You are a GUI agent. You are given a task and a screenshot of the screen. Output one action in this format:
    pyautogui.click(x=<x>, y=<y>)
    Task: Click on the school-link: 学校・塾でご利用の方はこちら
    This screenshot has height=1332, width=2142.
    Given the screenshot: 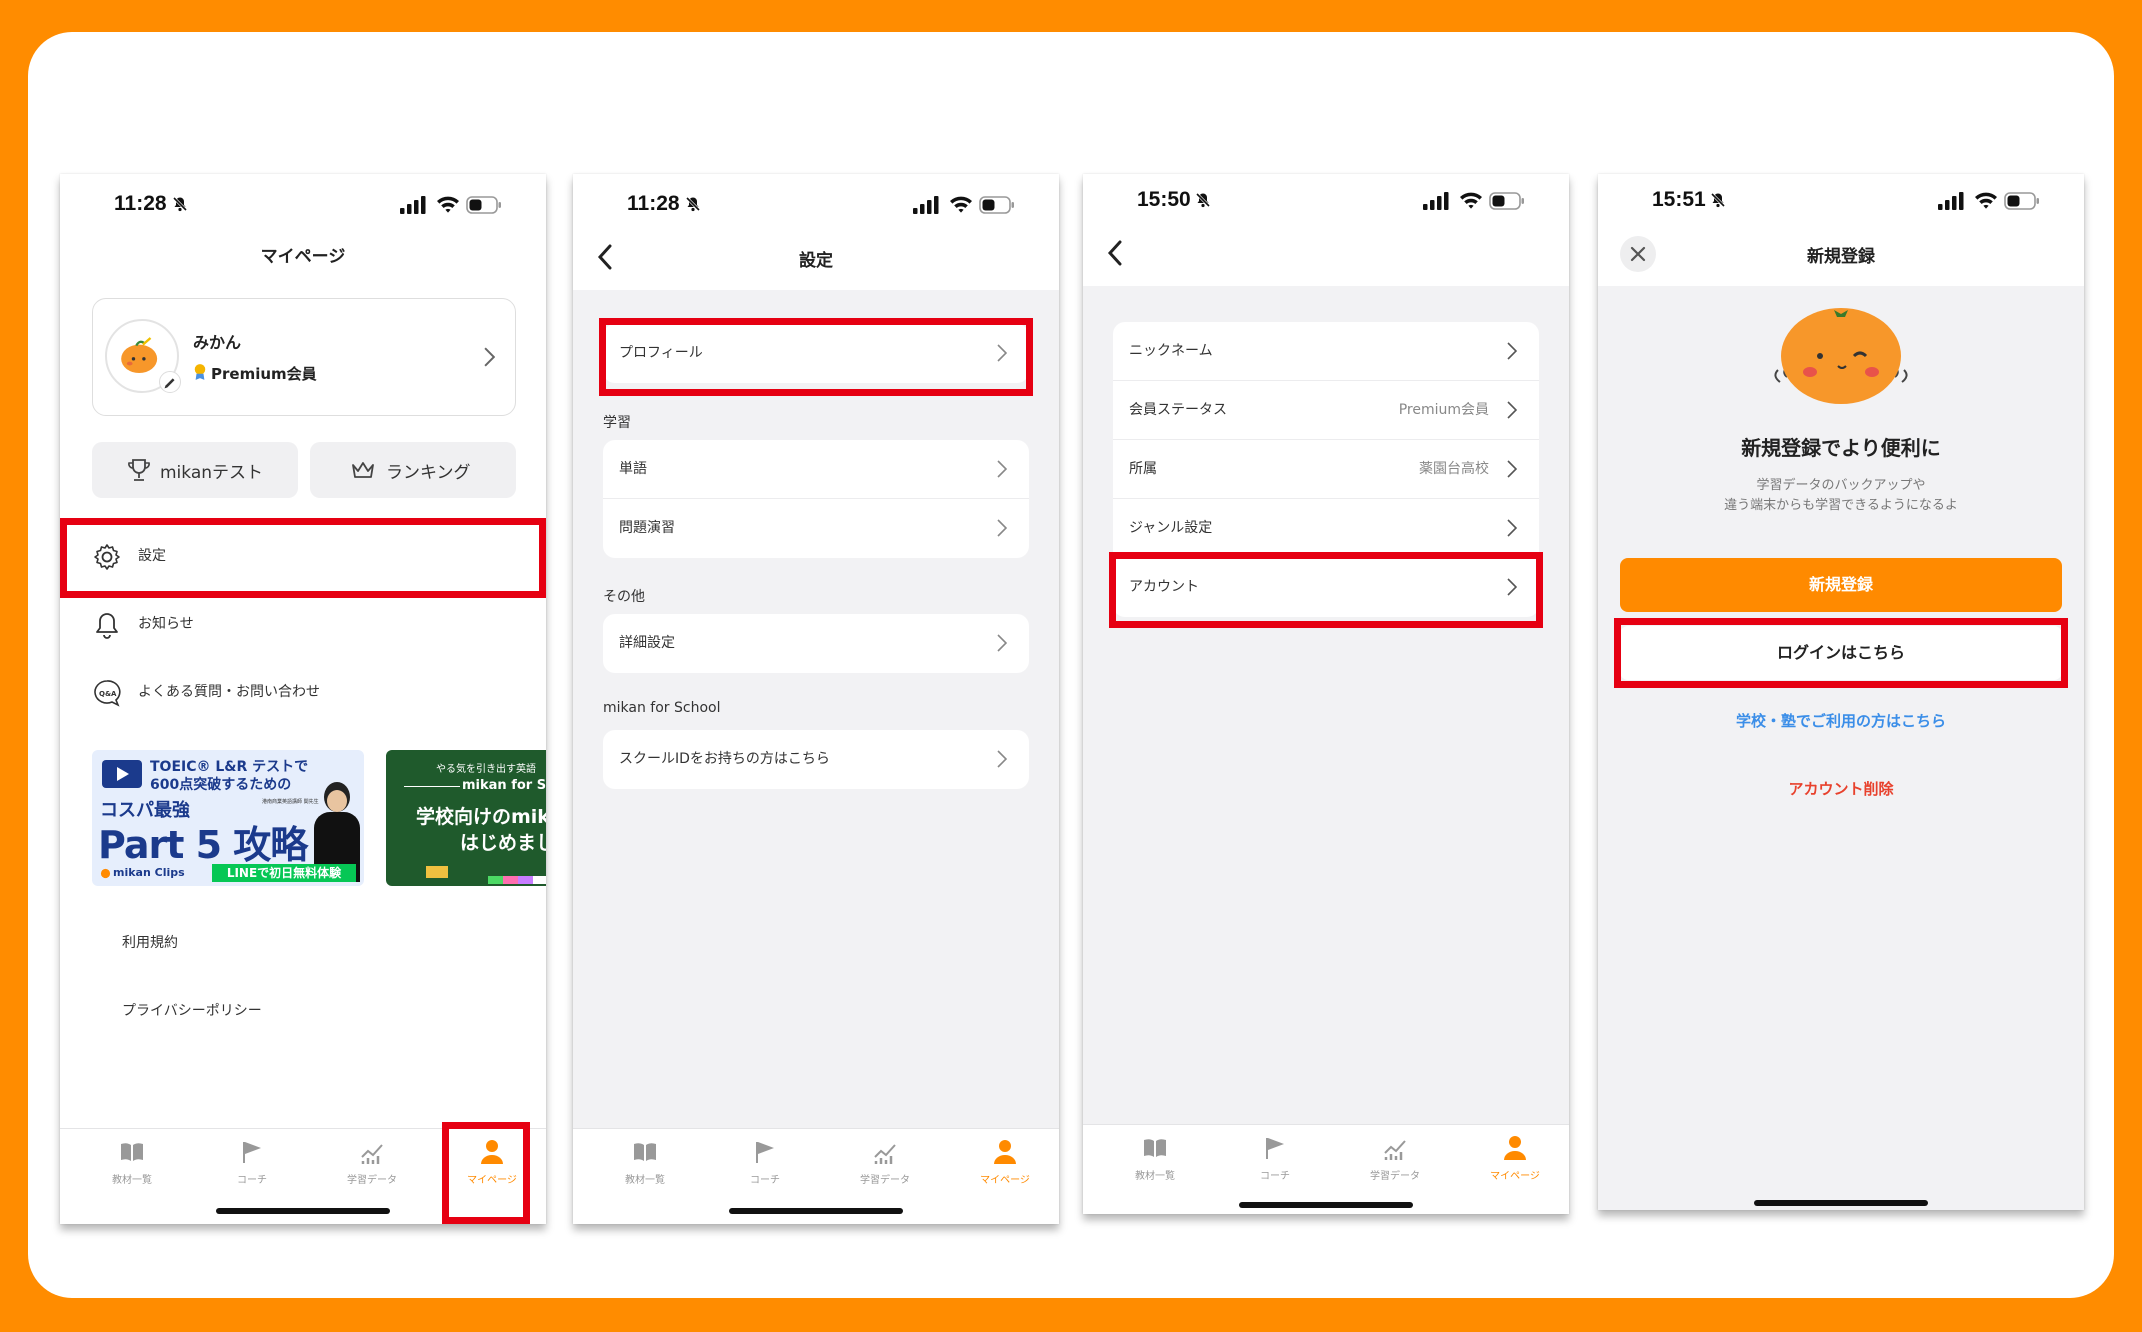 What is the action you would take?
    pyautogui.click(x=1841, y=720)
    